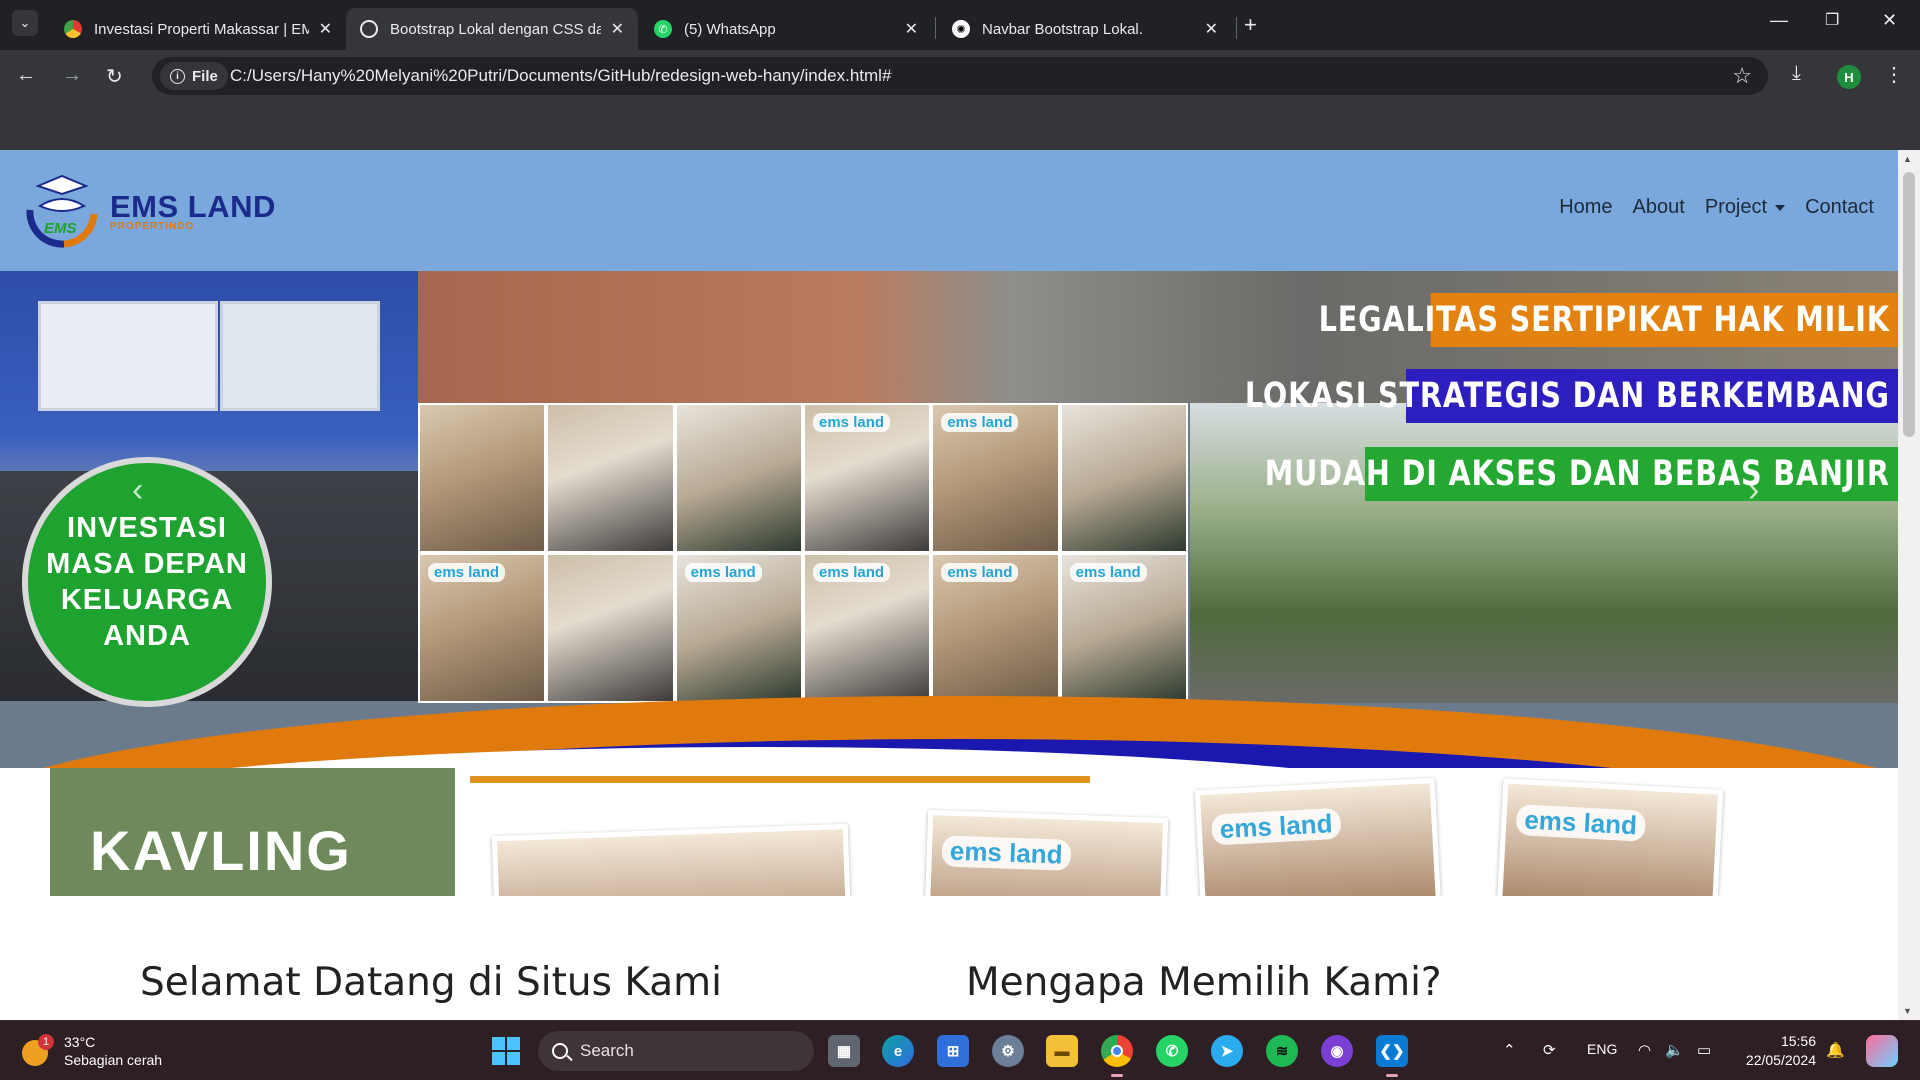 The height and width of the screenshot is (1080, 1920). I want to click on badge-line: ANDA, so click(147, 636).